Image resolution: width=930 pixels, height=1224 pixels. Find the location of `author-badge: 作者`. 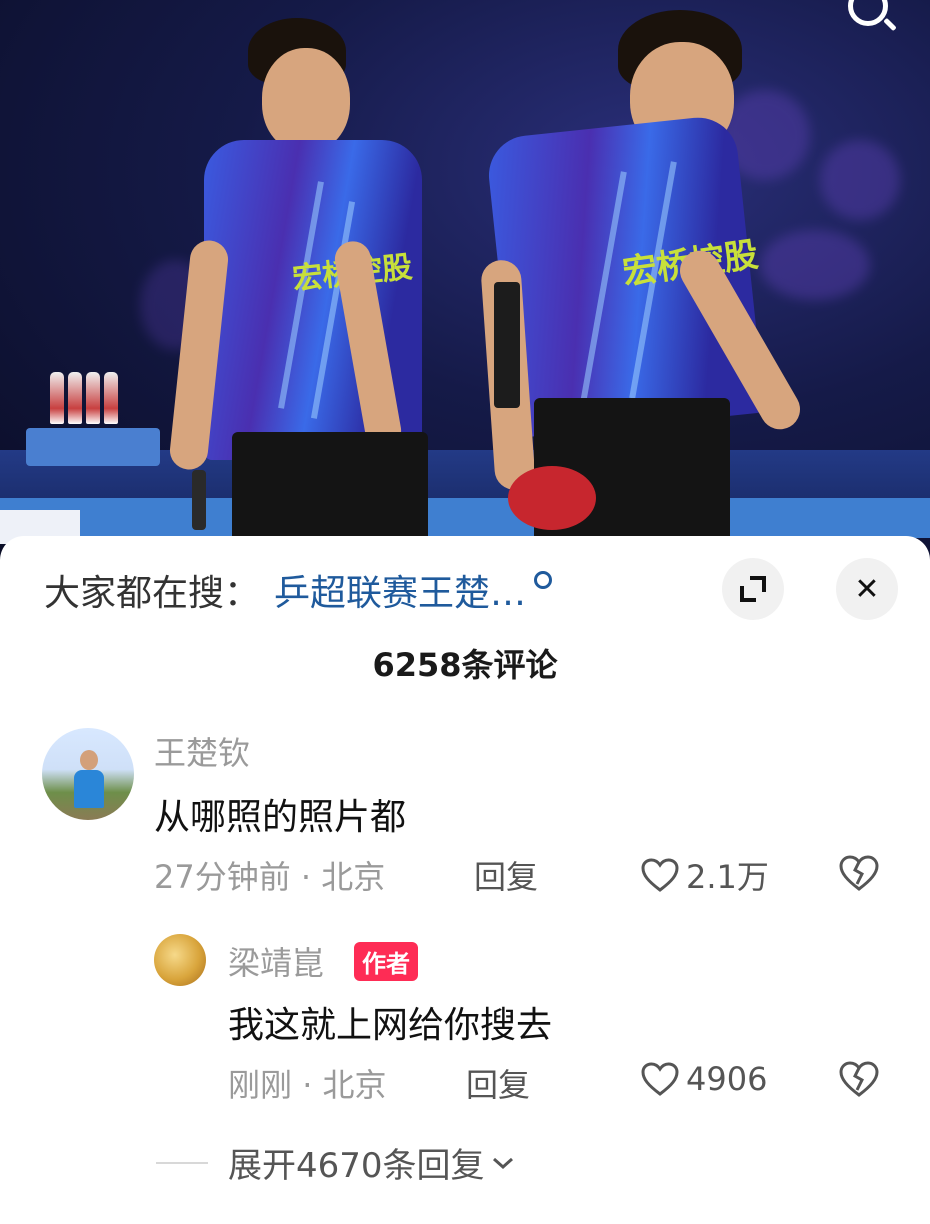

author-badge: 作者 is located at coordinates (386, 961).